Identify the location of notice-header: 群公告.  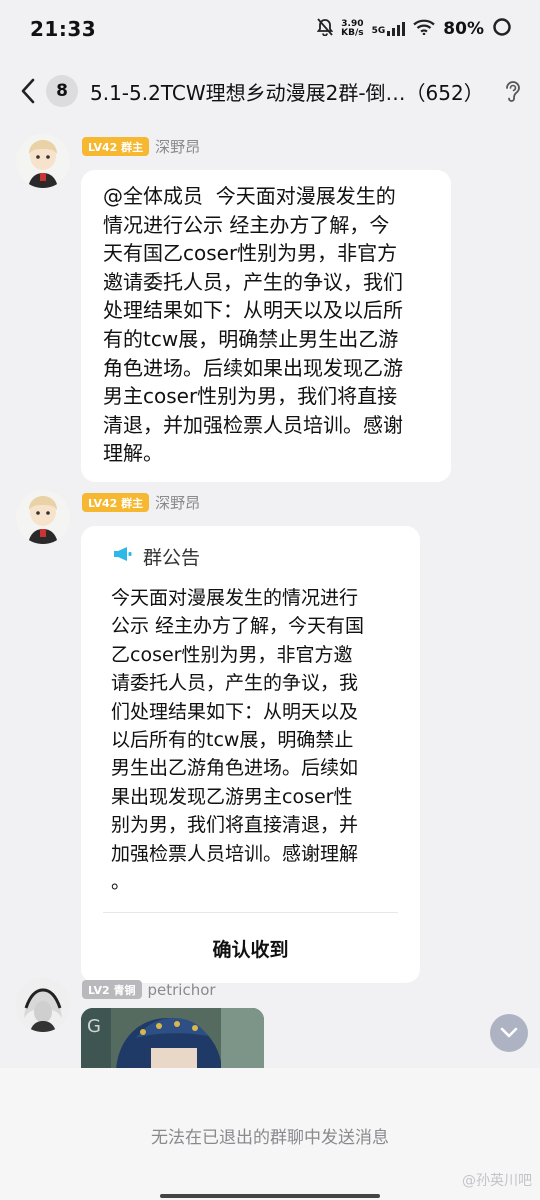
(250, 549).